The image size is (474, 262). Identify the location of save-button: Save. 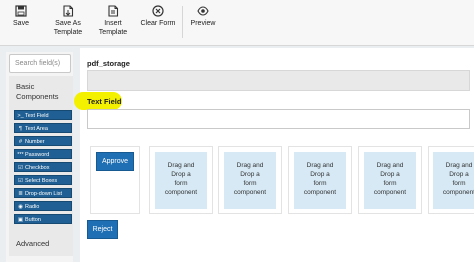
(21, 17).